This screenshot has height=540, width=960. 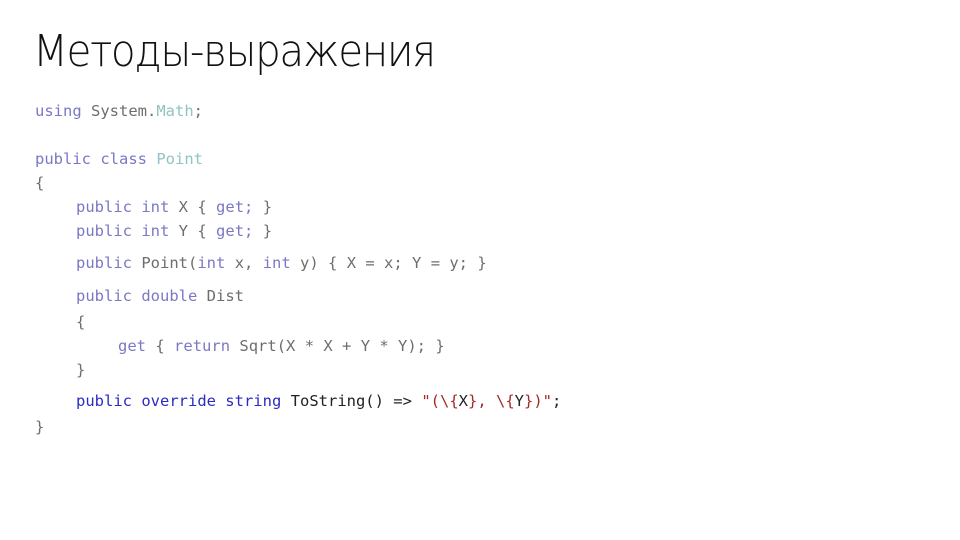 I want to click on code-line-class: public class Point, so click(x=119, y=159).